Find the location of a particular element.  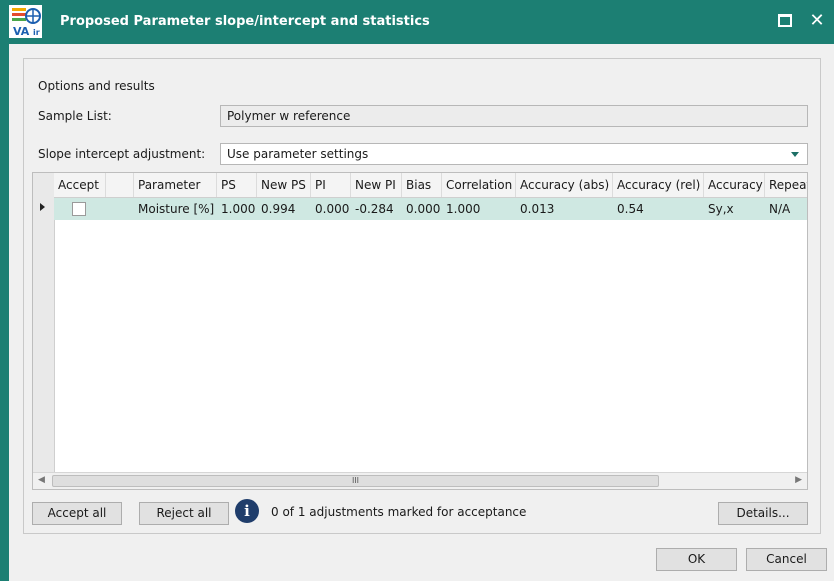

col-header-blank is located at coordinates (120, 185).